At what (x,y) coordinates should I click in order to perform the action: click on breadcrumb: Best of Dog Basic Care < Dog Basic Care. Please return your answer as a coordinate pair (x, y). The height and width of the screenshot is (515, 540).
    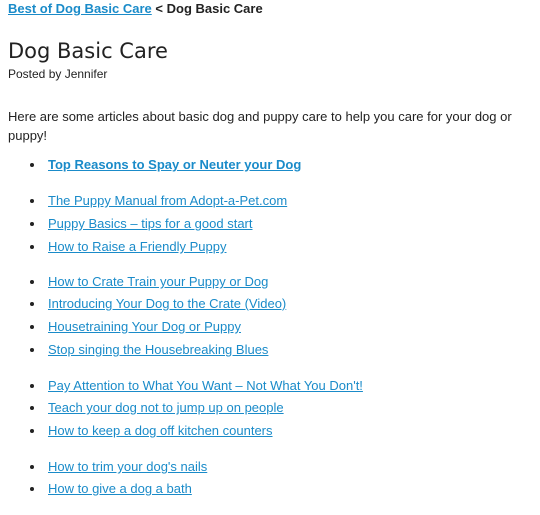
    Looking at the image, I should click on (135, 9).